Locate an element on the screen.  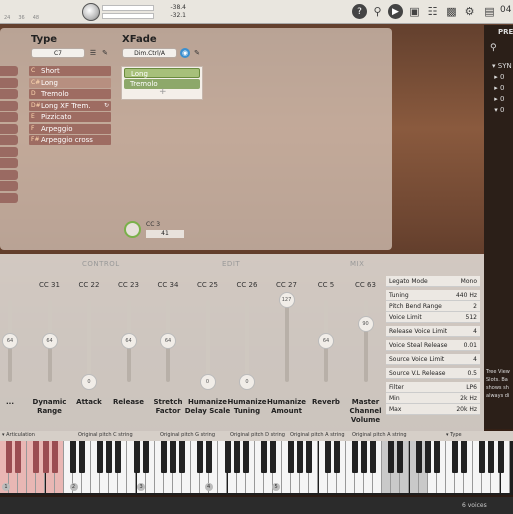
folder-icon: ▤ is located at coordinates (489, 11).